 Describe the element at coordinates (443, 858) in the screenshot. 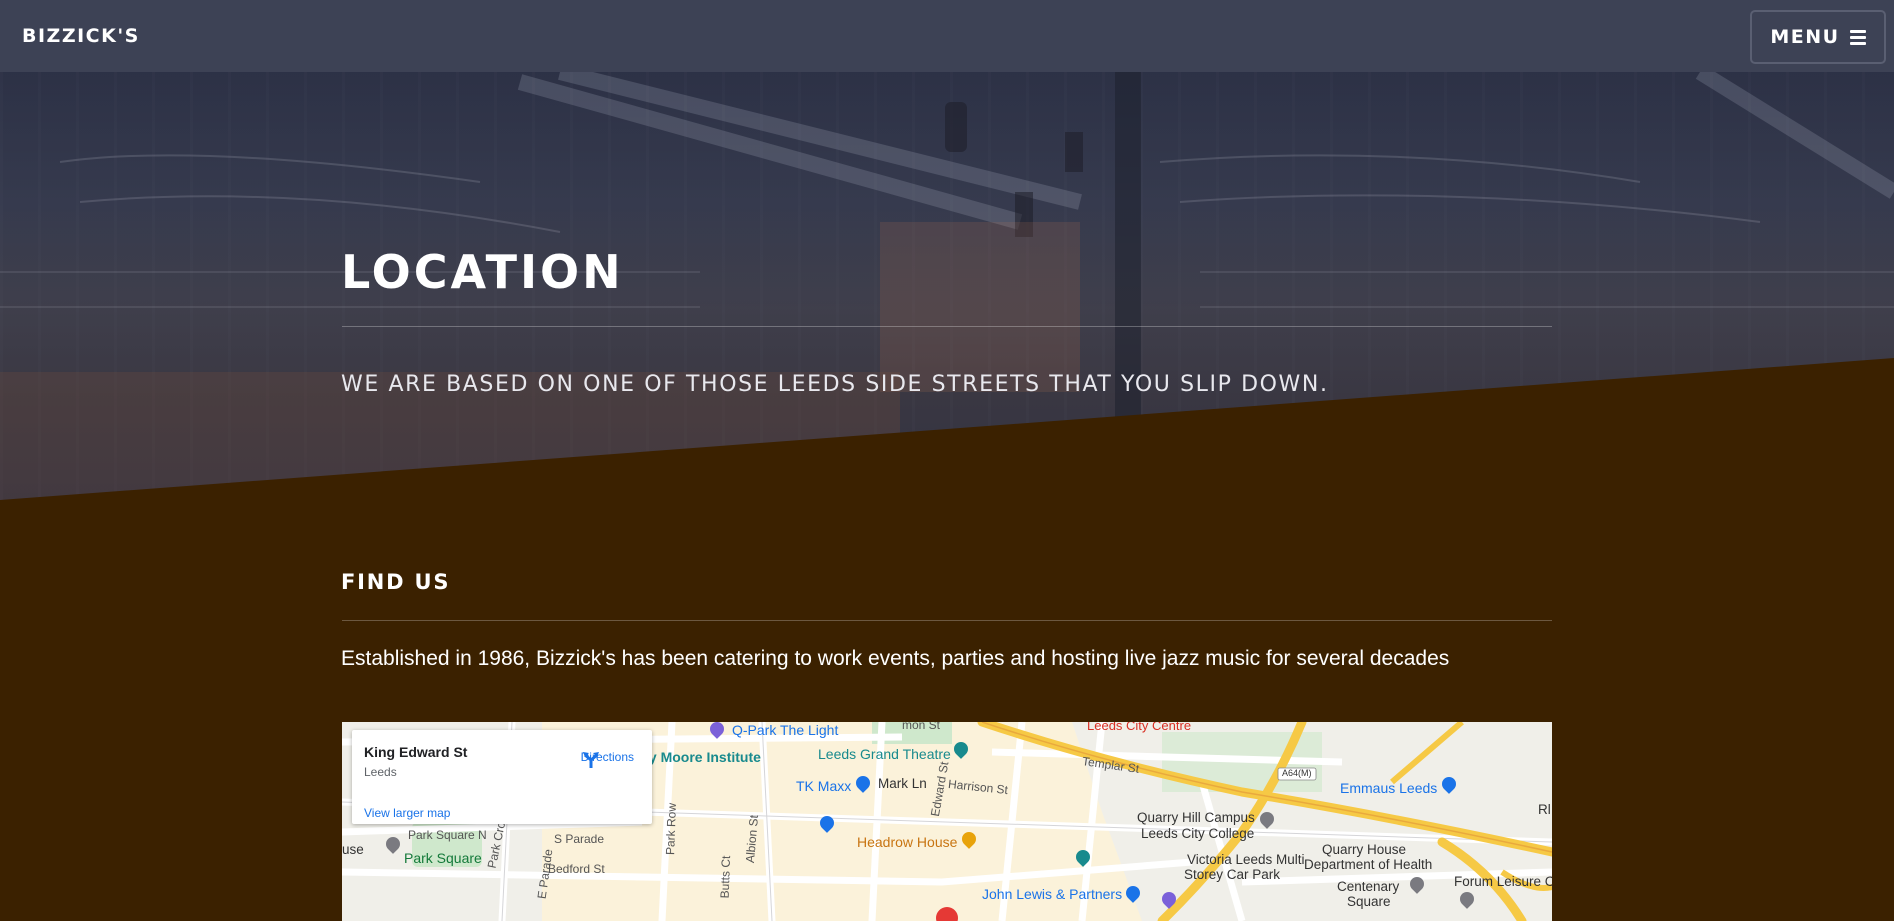

I see `map-label-park-square: Park Square` at that location.